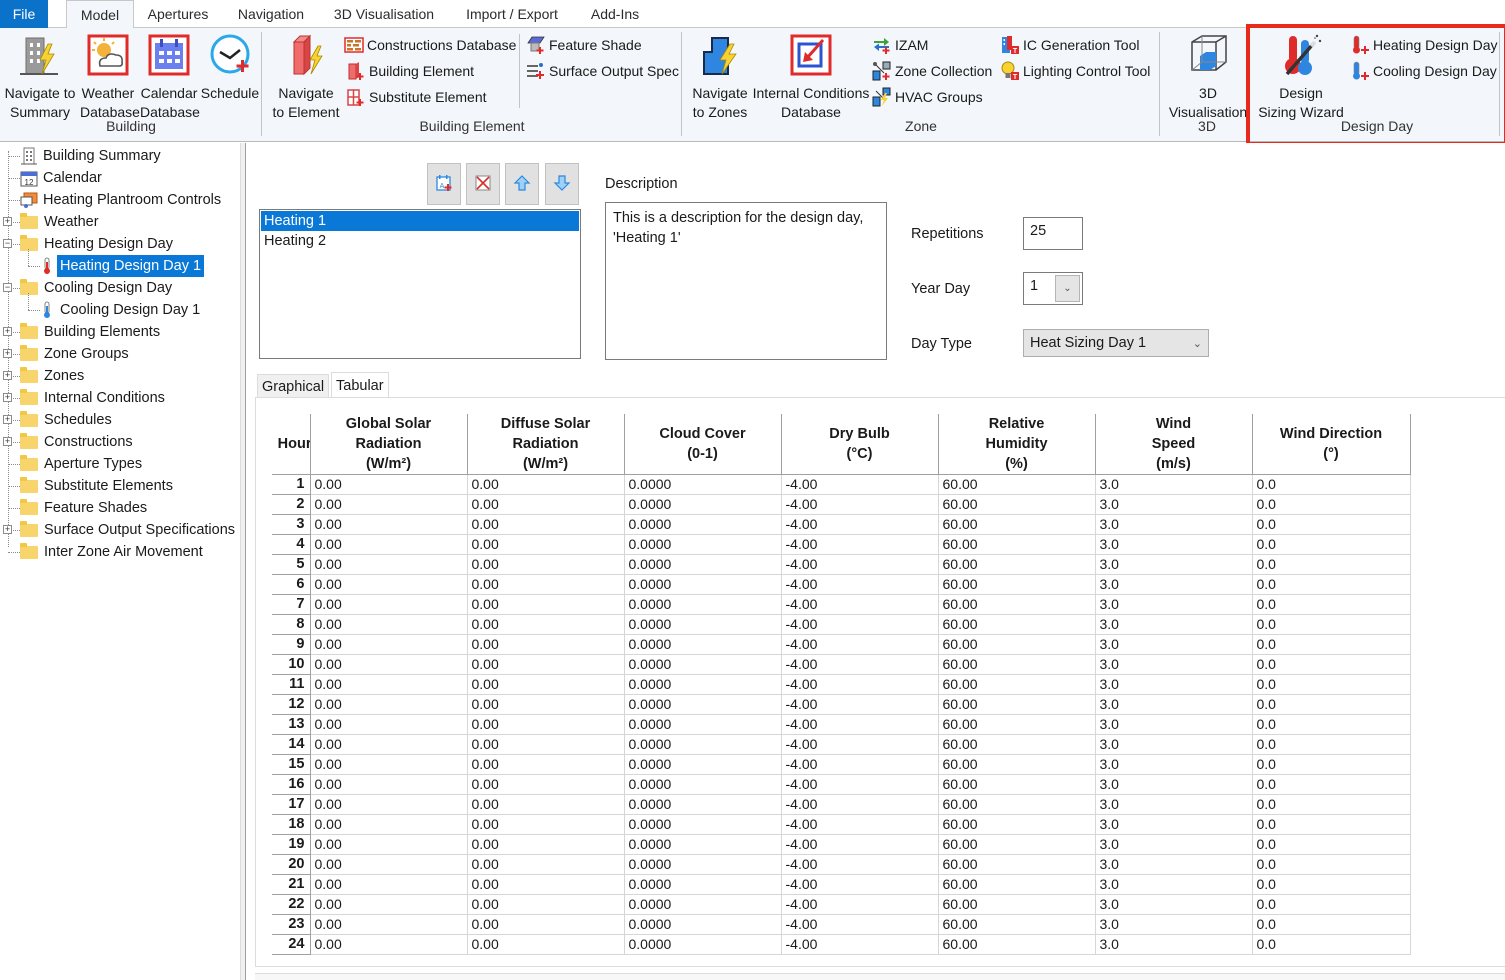  I want to click on tree-item: Building Summary, so click(92, 156).